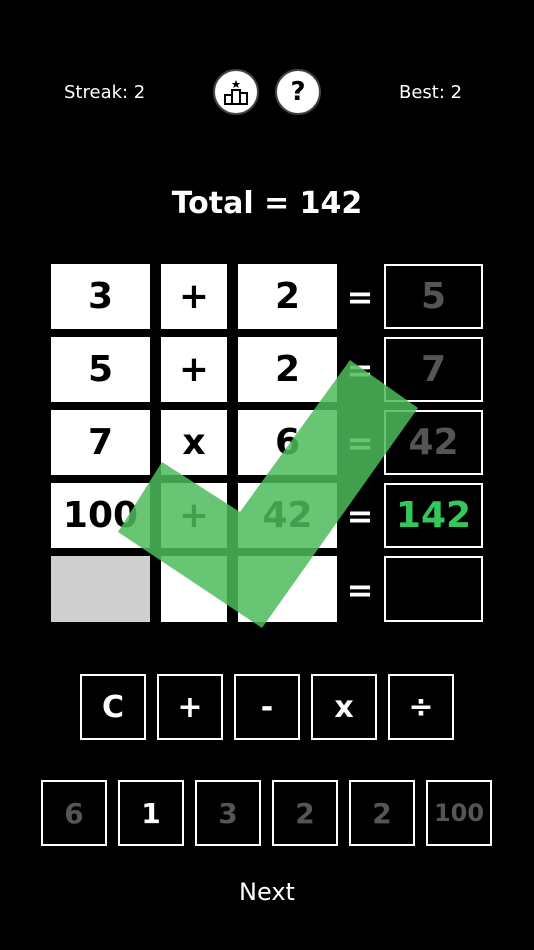 The width and height of the screenshot is (534, 950). I want to click on clear-button: C, so click(113, 707).